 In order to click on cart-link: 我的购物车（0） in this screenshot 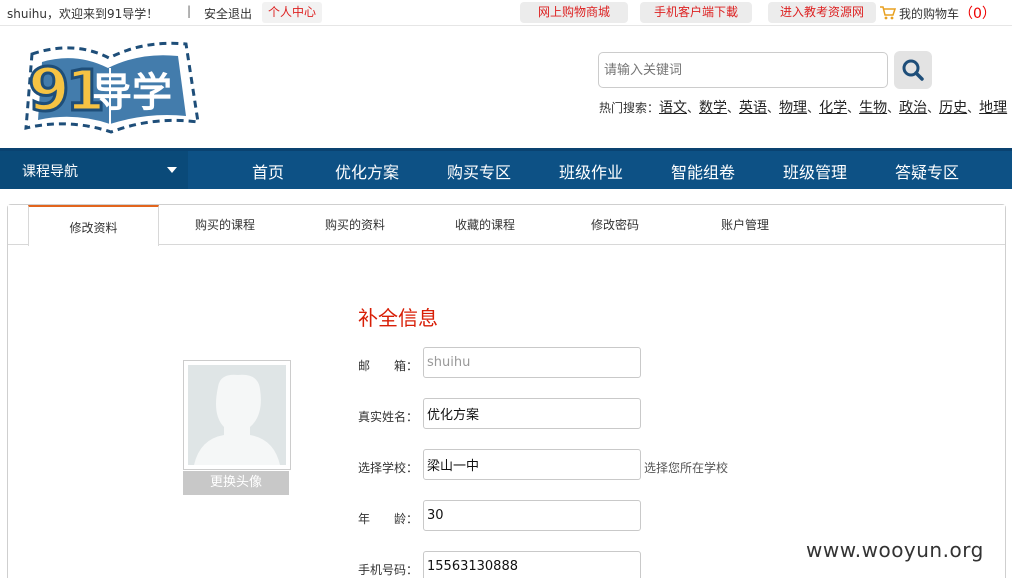, I will do `click(938, 13)`.